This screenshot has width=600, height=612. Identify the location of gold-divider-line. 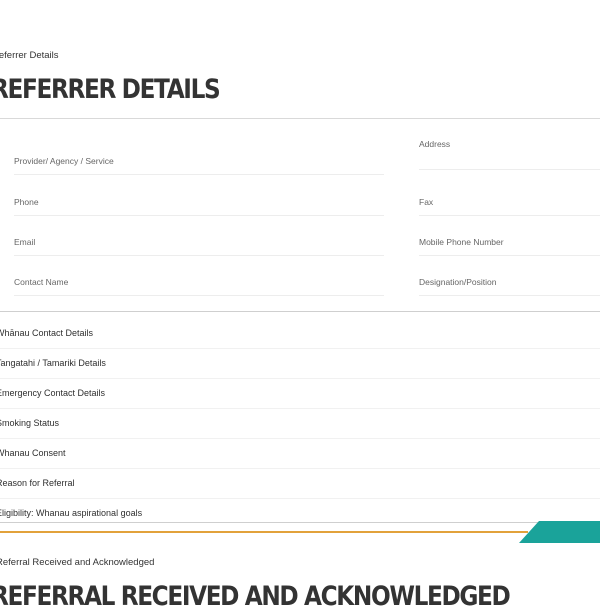
(264, 532).